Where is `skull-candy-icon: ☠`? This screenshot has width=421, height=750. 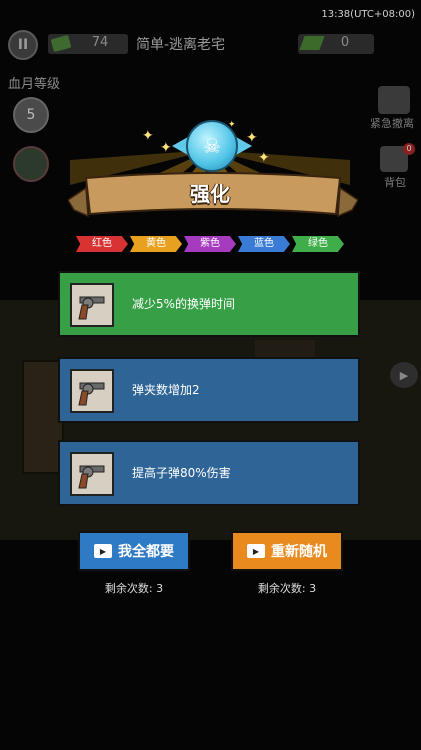
skull-candy-icon: ☠ is located at coordinates (212, 146).